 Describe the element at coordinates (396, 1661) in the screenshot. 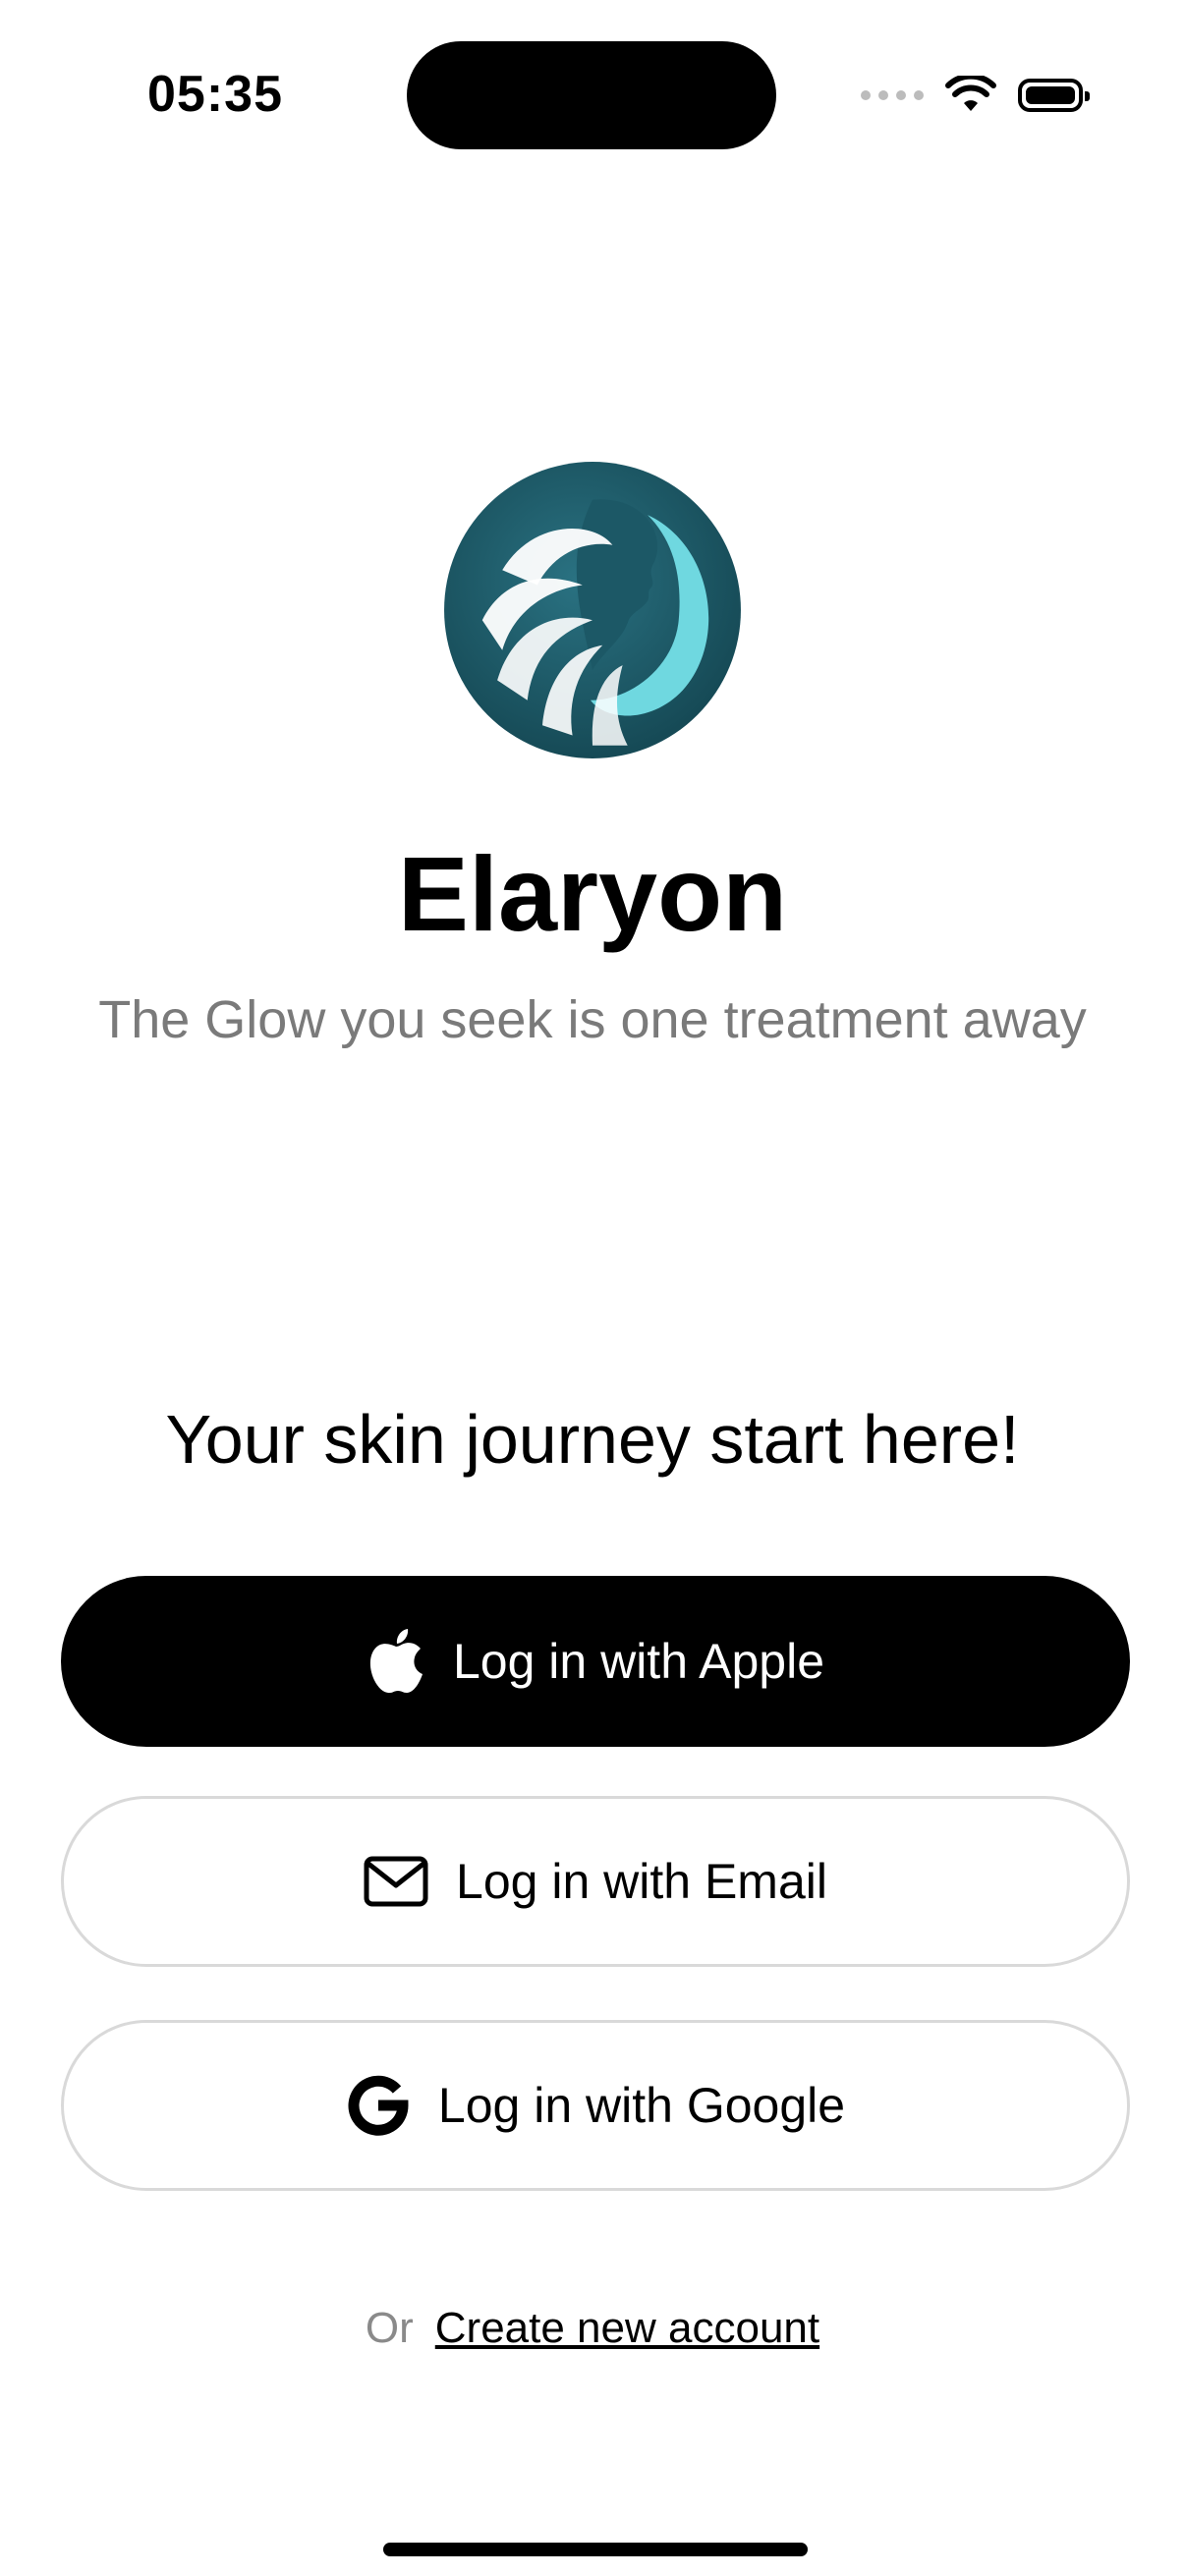

I see `apple-icon` at that location.